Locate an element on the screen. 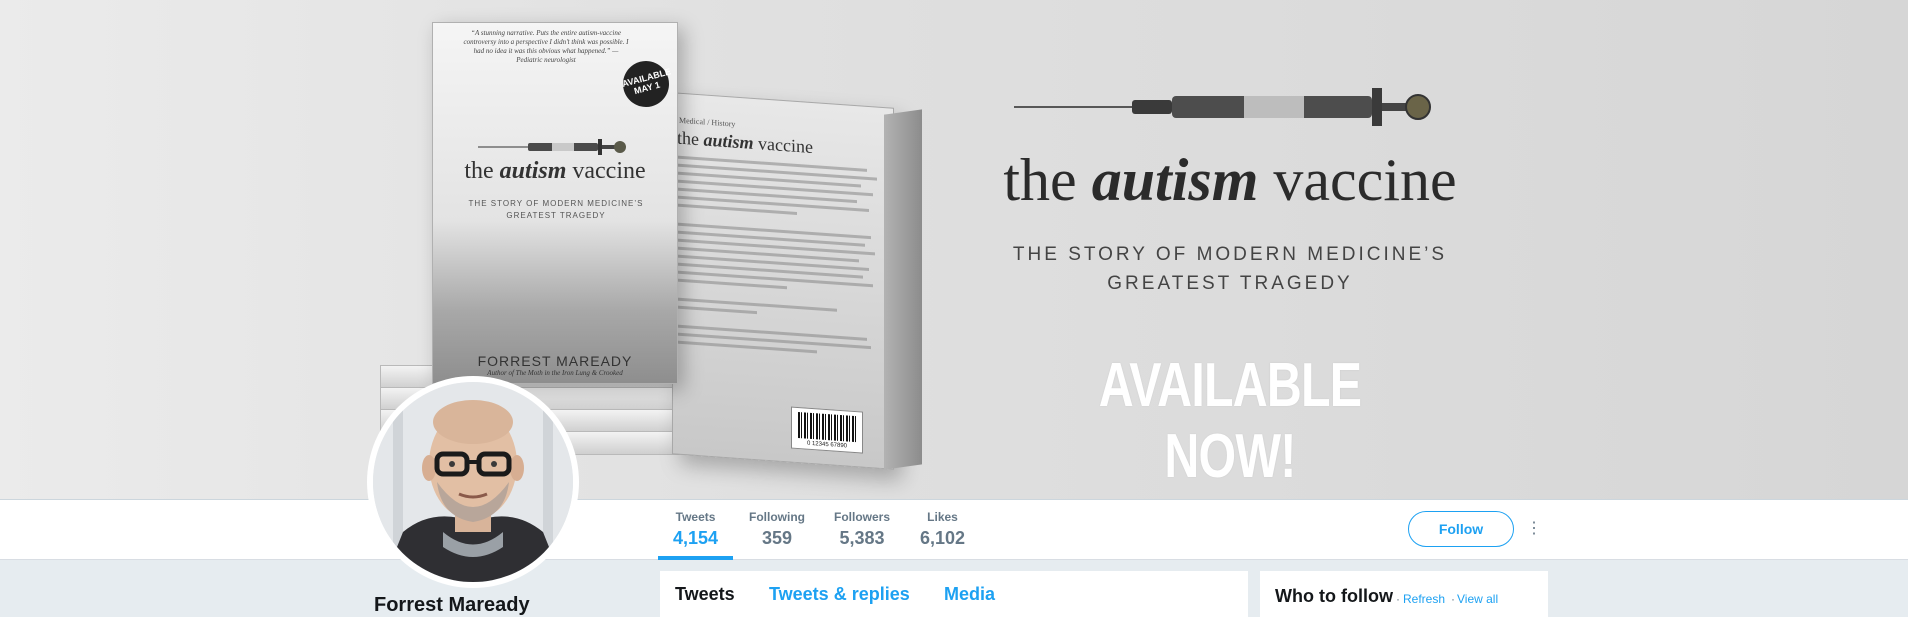 Image resolution: width=1908 pixels, height=617 pixels. tab-media: Media is located at coordinates (969, 594).